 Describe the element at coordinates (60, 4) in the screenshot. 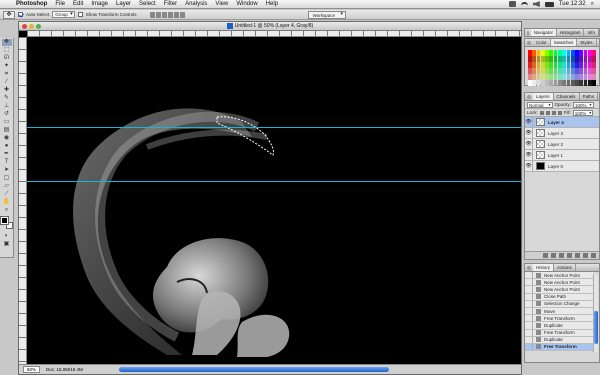

I see `menu-file: File` at that location.